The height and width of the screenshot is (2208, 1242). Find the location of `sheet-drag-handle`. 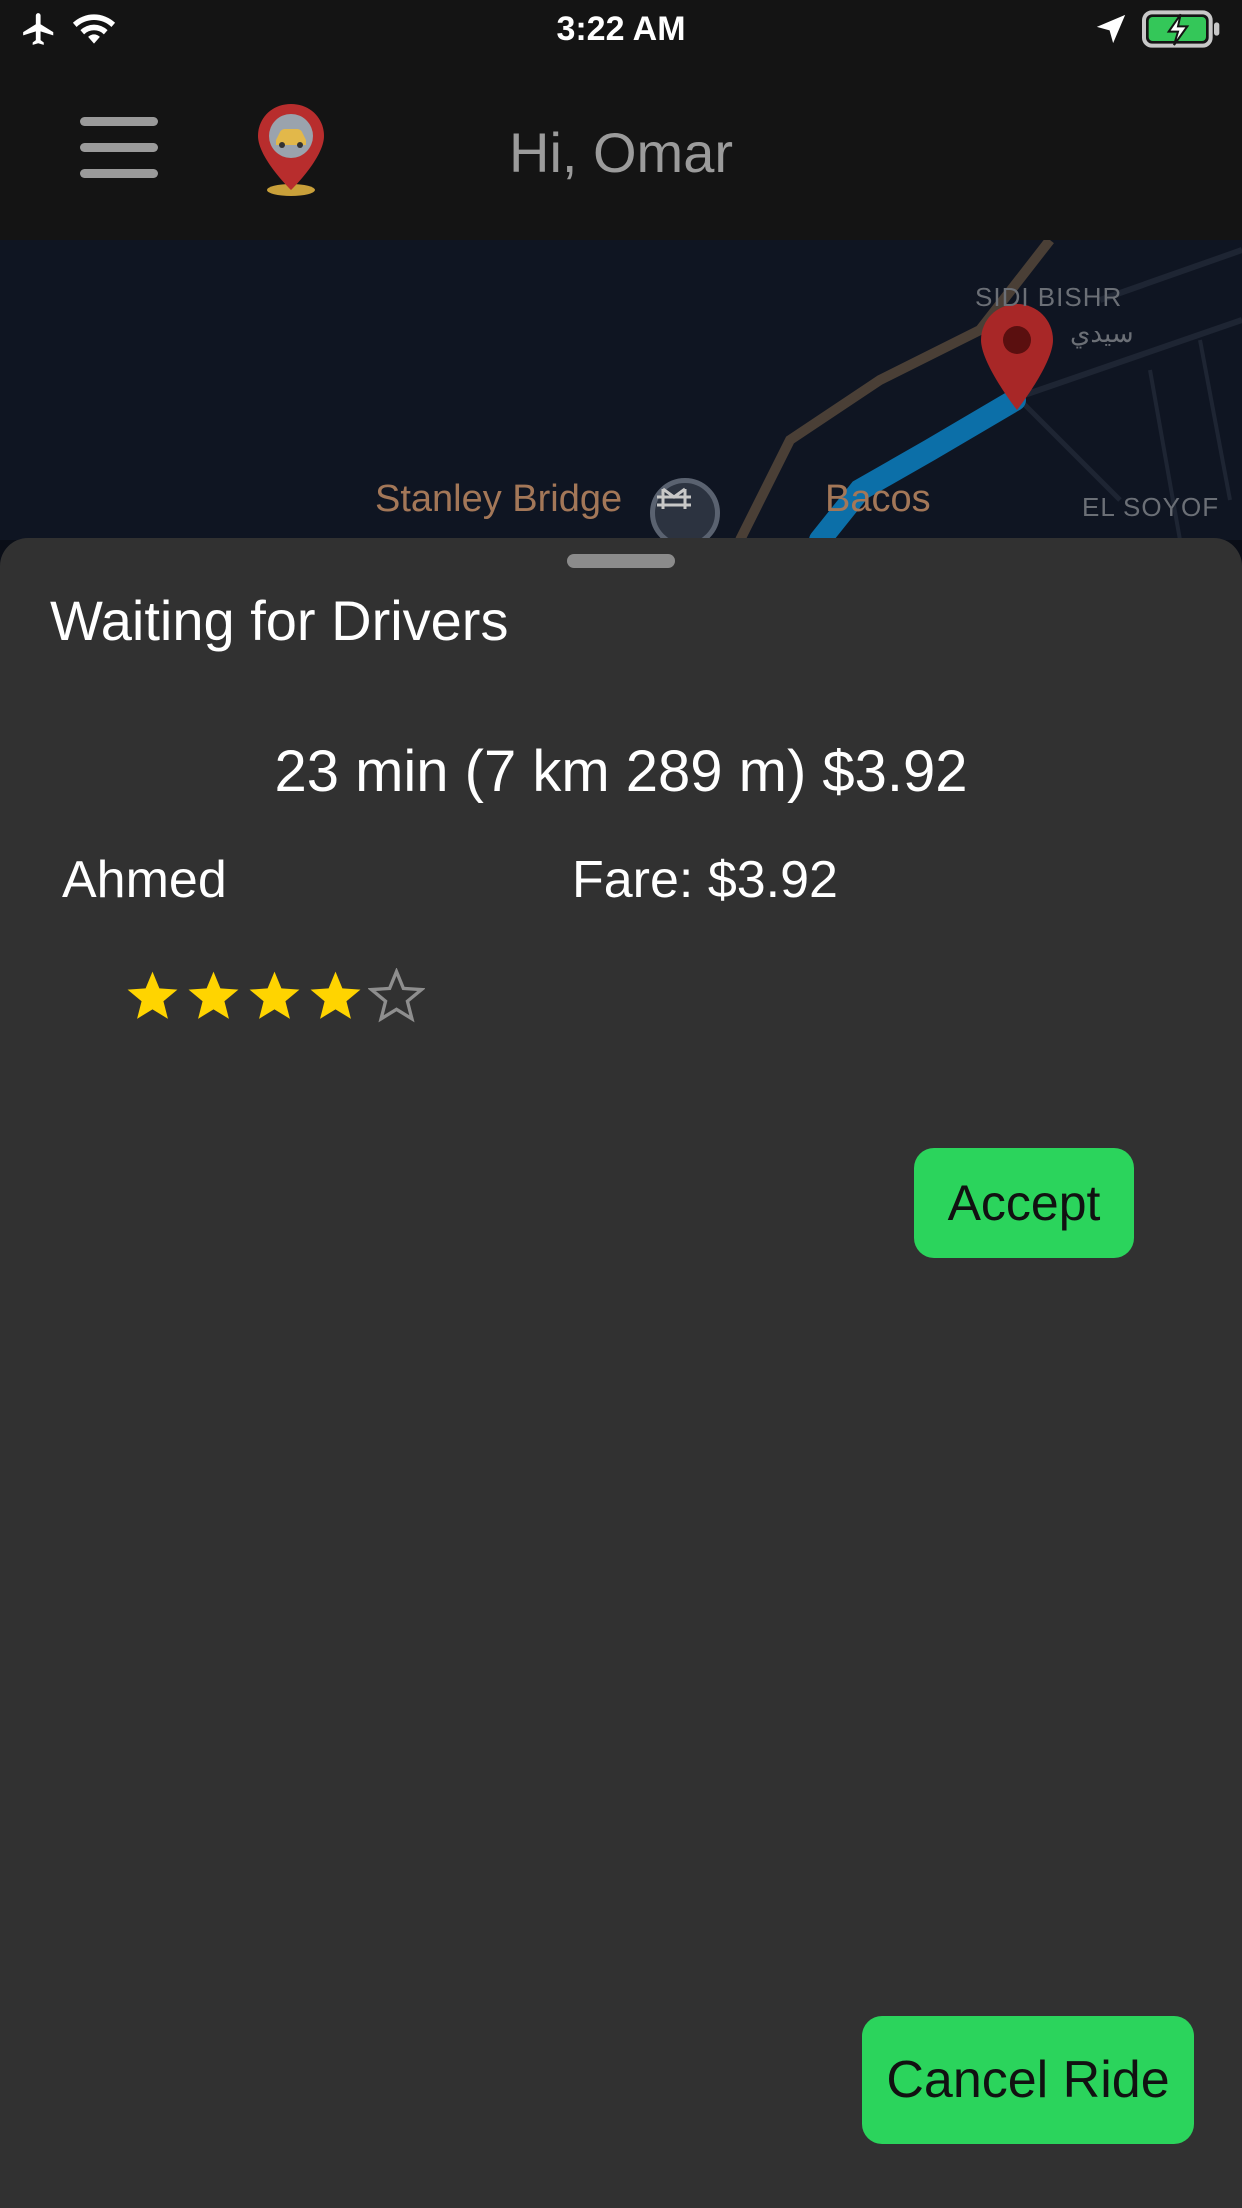

sheet-drag-handle is located at coordinates (621, 561).